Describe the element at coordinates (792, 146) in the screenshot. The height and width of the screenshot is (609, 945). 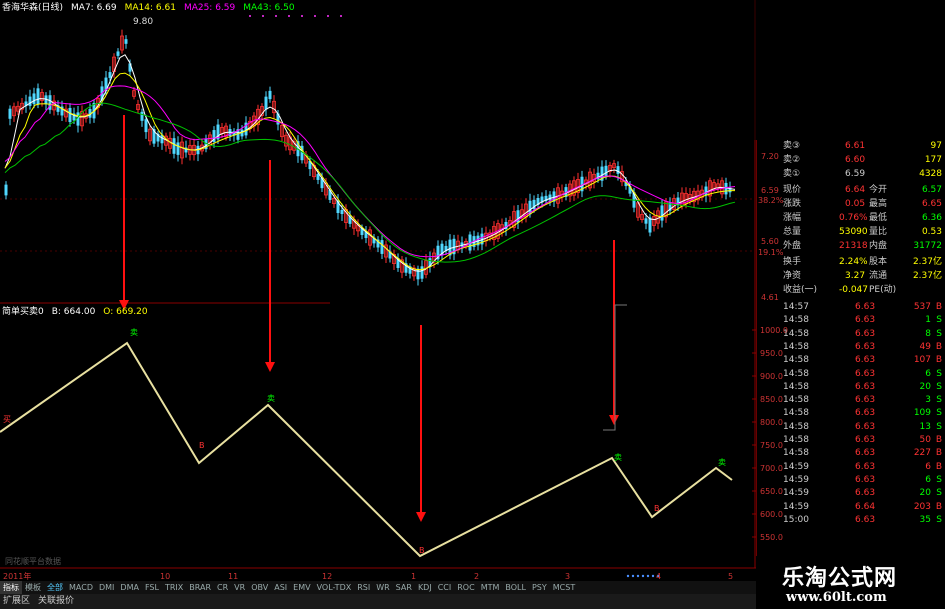
I see `ask-label: 卖③` at that location.